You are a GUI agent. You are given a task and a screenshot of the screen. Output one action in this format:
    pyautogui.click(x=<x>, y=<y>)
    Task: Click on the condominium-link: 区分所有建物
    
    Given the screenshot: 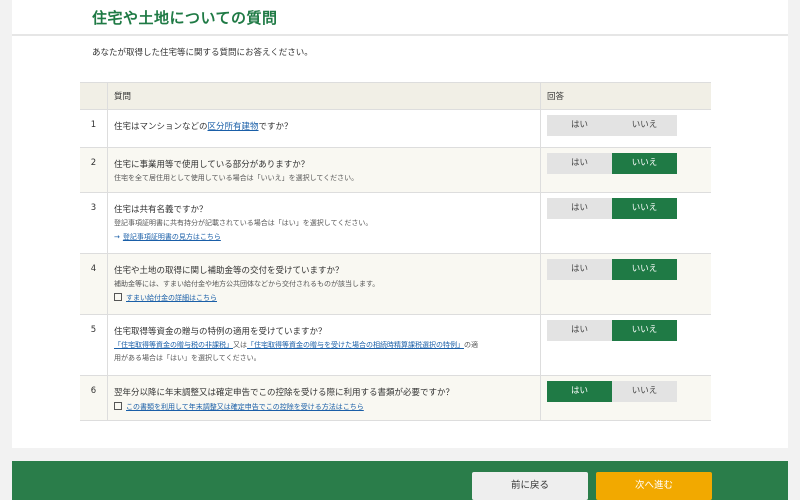 What is the action you would take?
    pyautogui.click(x=233, y=127)
    